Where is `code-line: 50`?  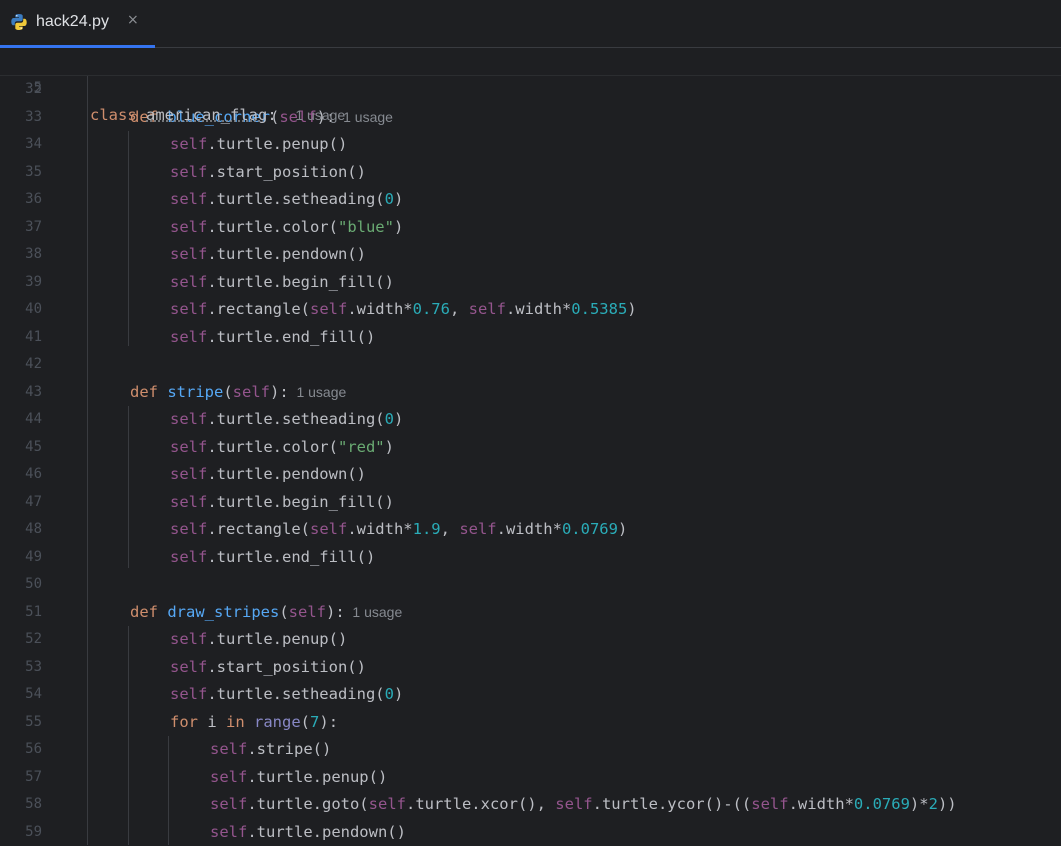 code-line: 50 is located at coordinates (530, 584).